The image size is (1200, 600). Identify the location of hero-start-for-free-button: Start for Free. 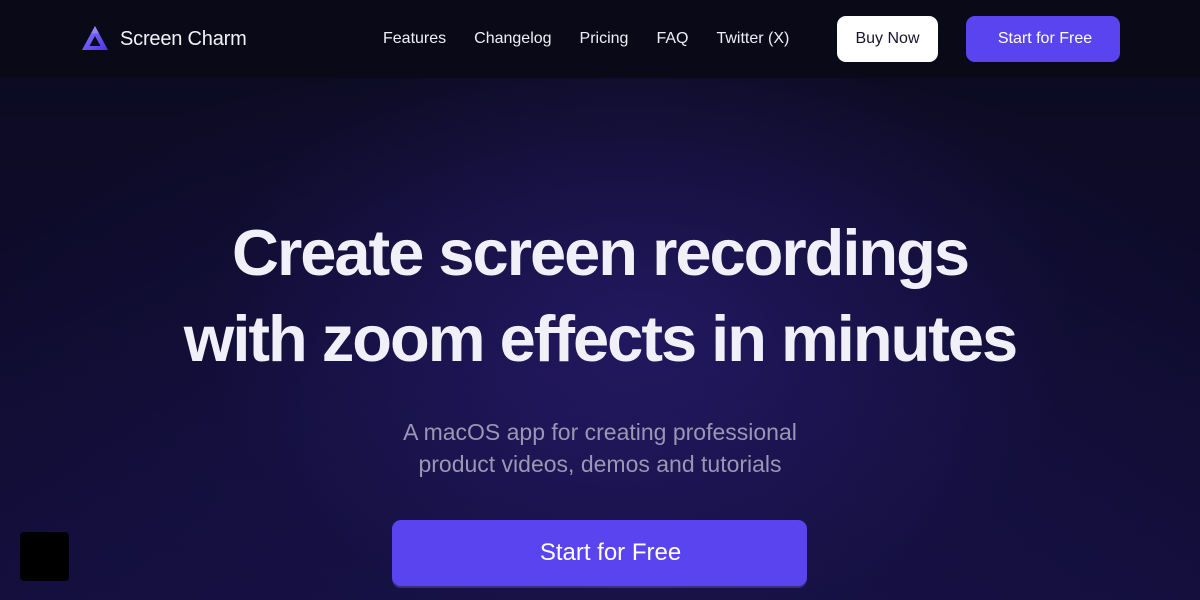
(599, 553).